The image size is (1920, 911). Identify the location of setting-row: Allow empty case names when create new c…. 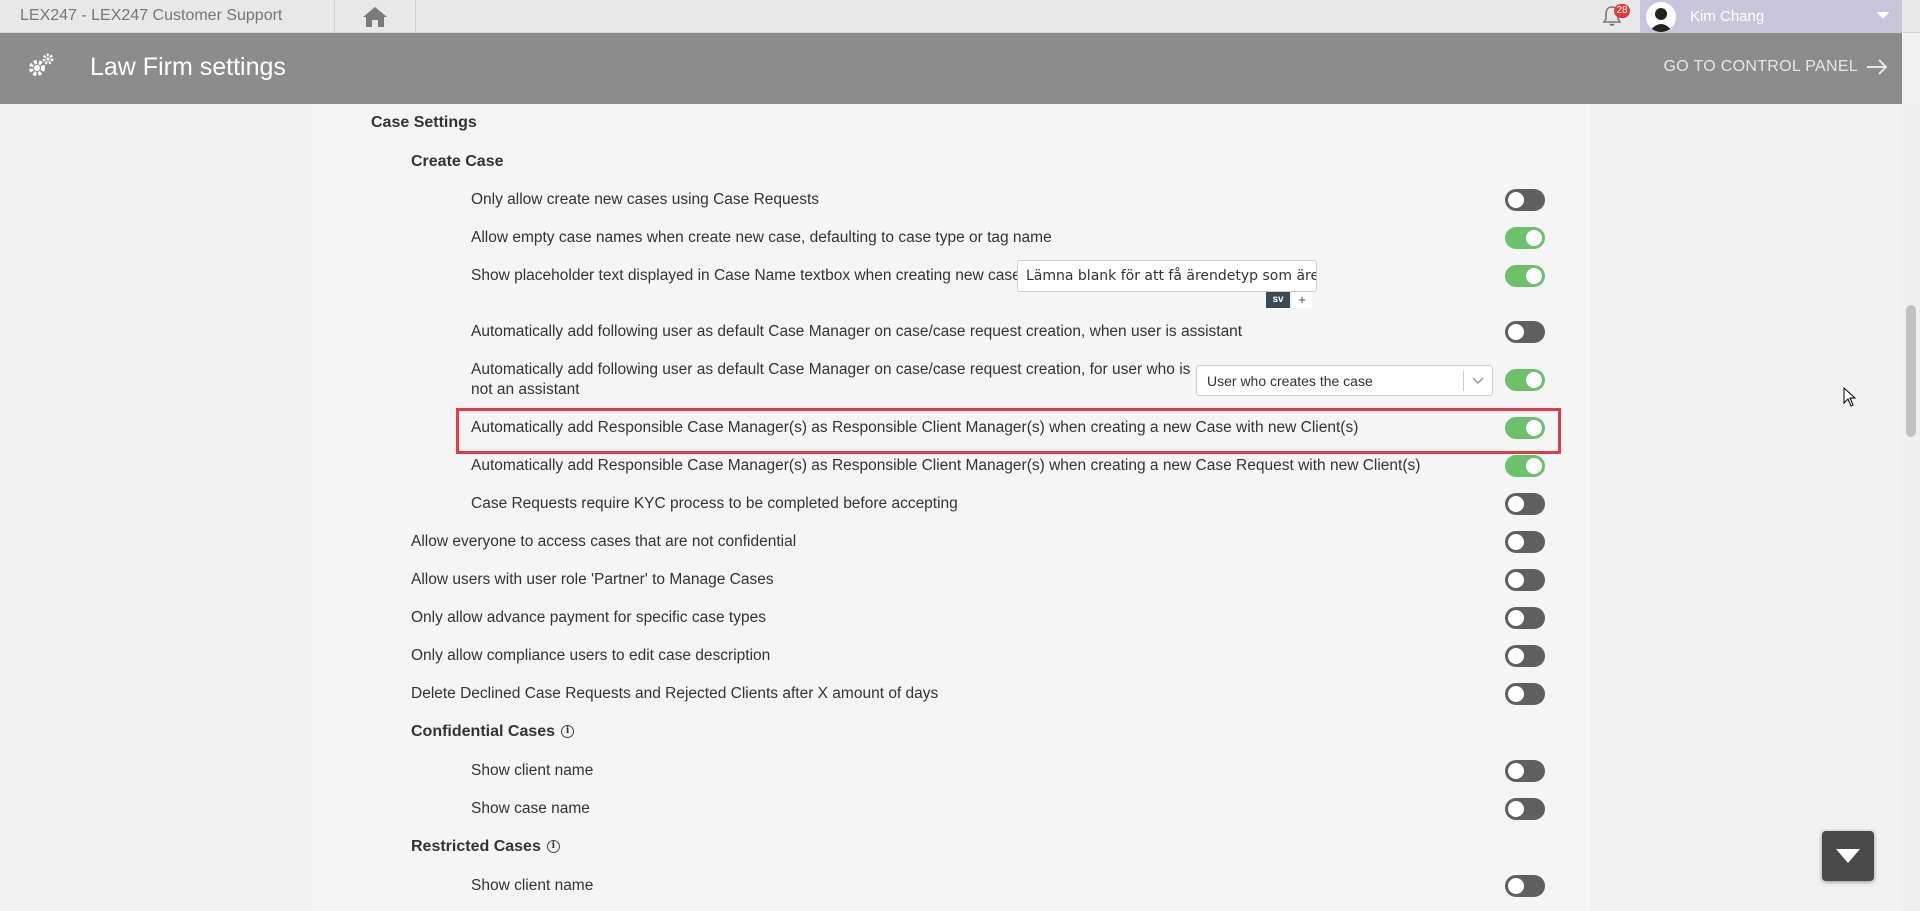
(761, 238).